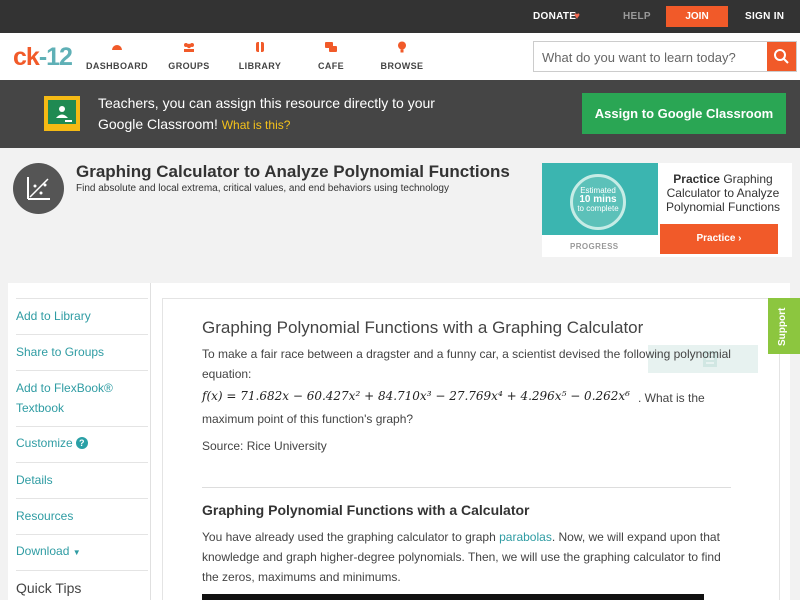 Image resolution: width=800 pixels, height=600 pixels. Describe the element at coordinates (117, 47) in the screenshot. I see `dashboard-icon` at that location.